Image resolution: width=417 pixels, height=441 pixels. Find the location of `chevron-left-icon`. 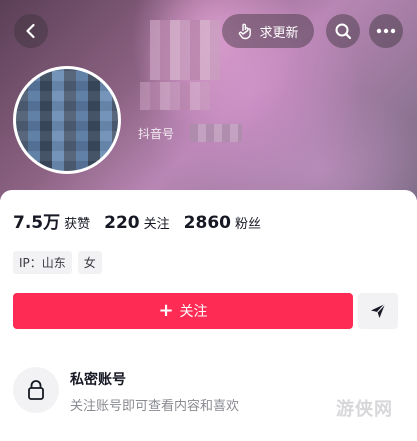

chevron-left-icon is located at coordinates (30, 31).